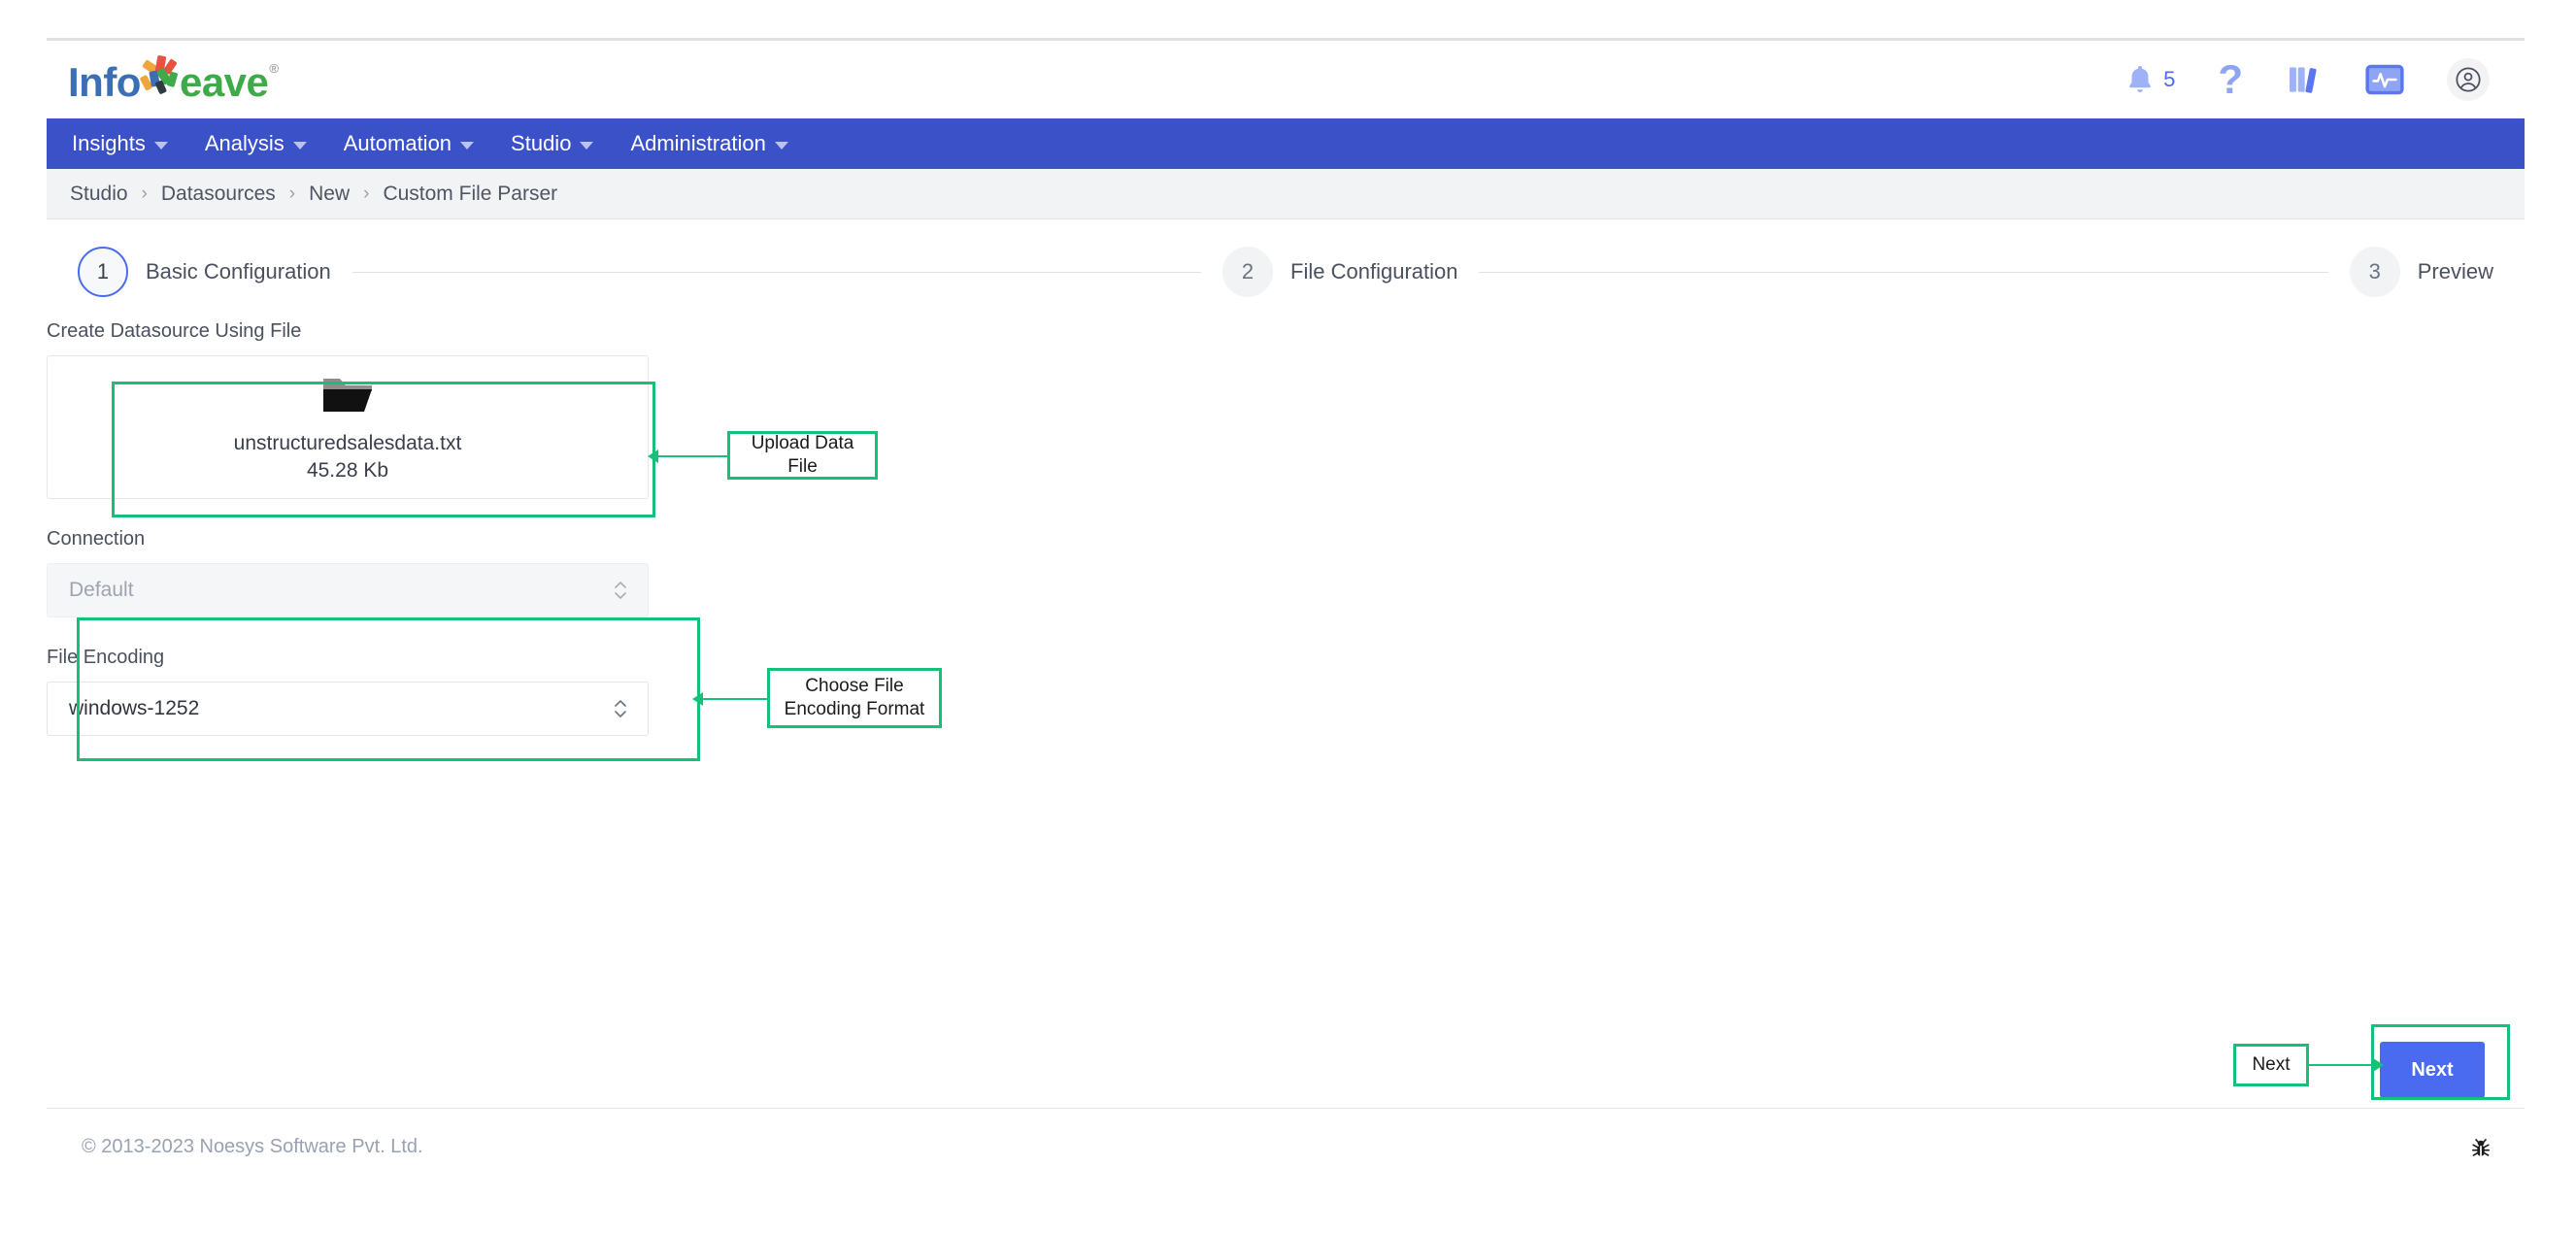  Describe the element at coordinates (135, 708) in the screenshot. I see `file-encoding-value: windows-1252` at that location.